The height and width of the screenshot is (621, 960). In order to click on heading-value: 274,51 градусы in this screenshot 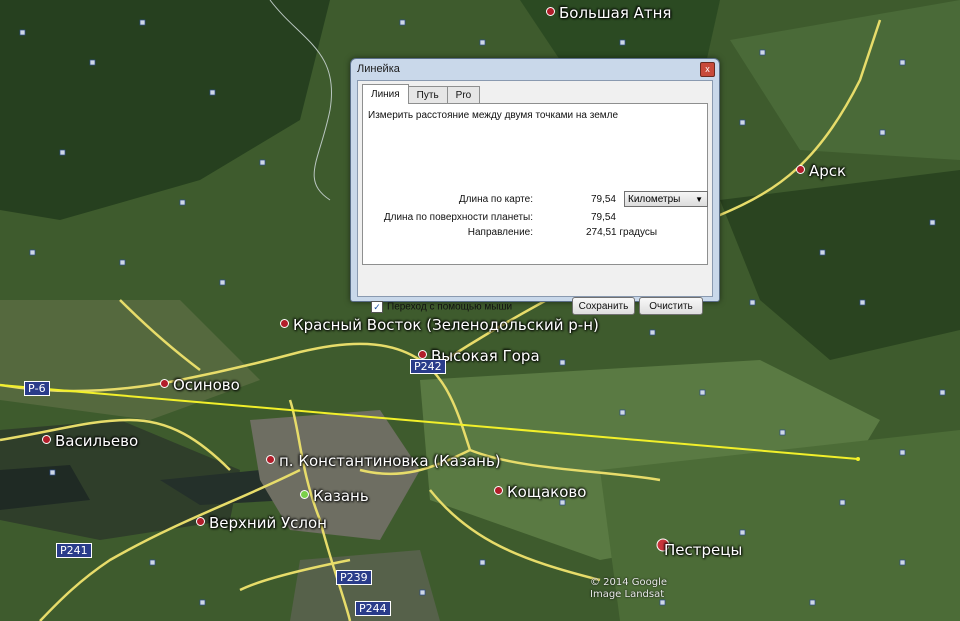, I will do `click(622, 232)`.